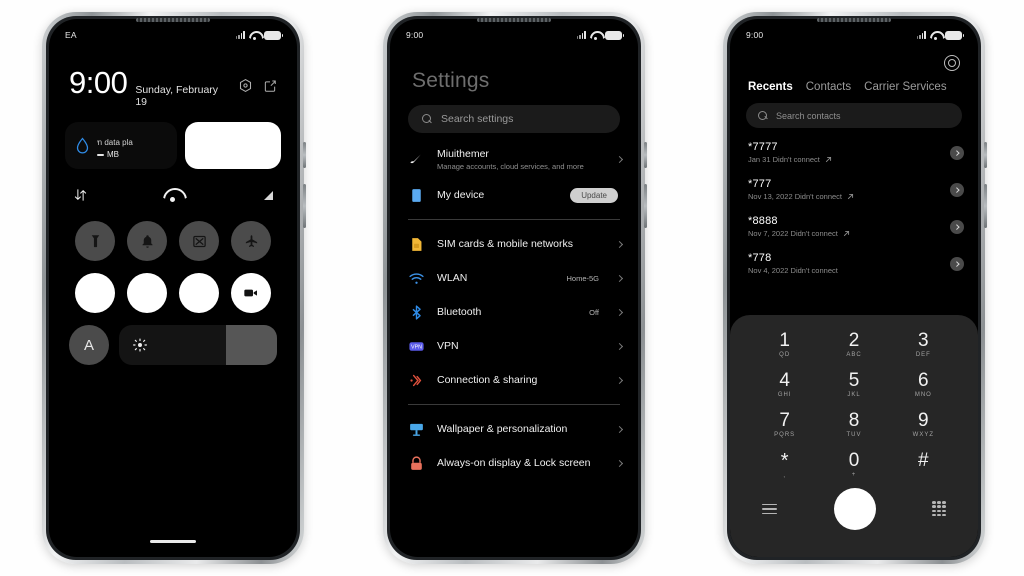  Describe the element at coordinates (784, 384) in the screenshot. I see `dialpad-key-4: 4 GHI` at that location.